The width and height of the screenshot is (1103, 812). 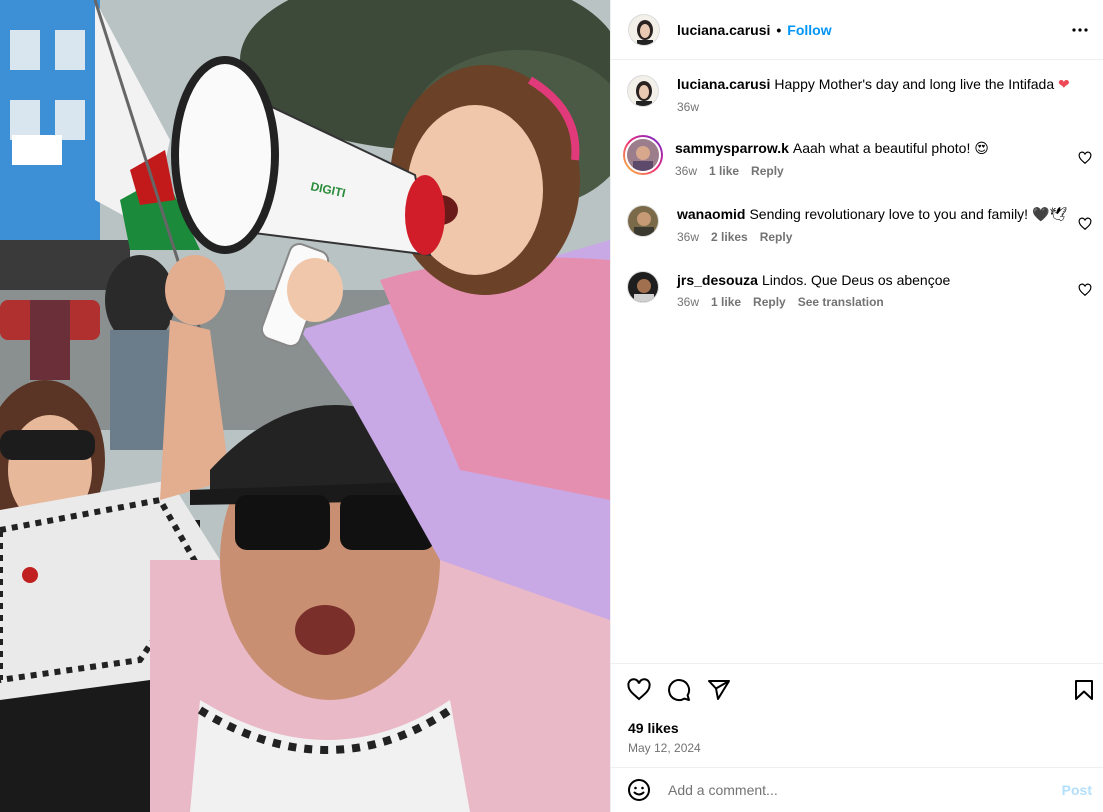 I want to click on comment-username: sammysparrow.k, so click(x=732, y=148).